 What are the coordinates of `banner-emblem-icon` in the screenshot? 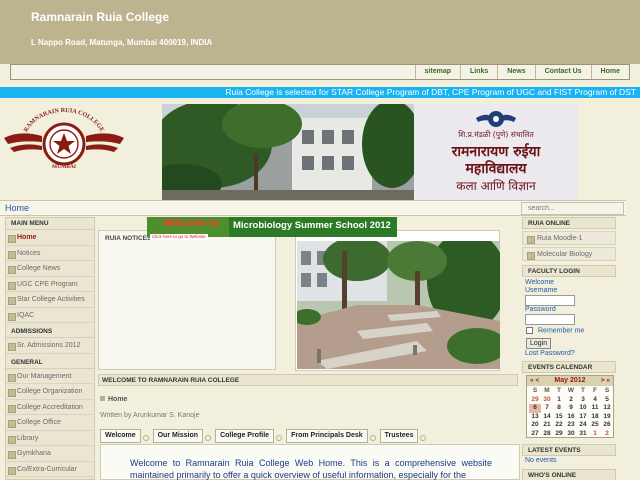 It's located at (496, 119).